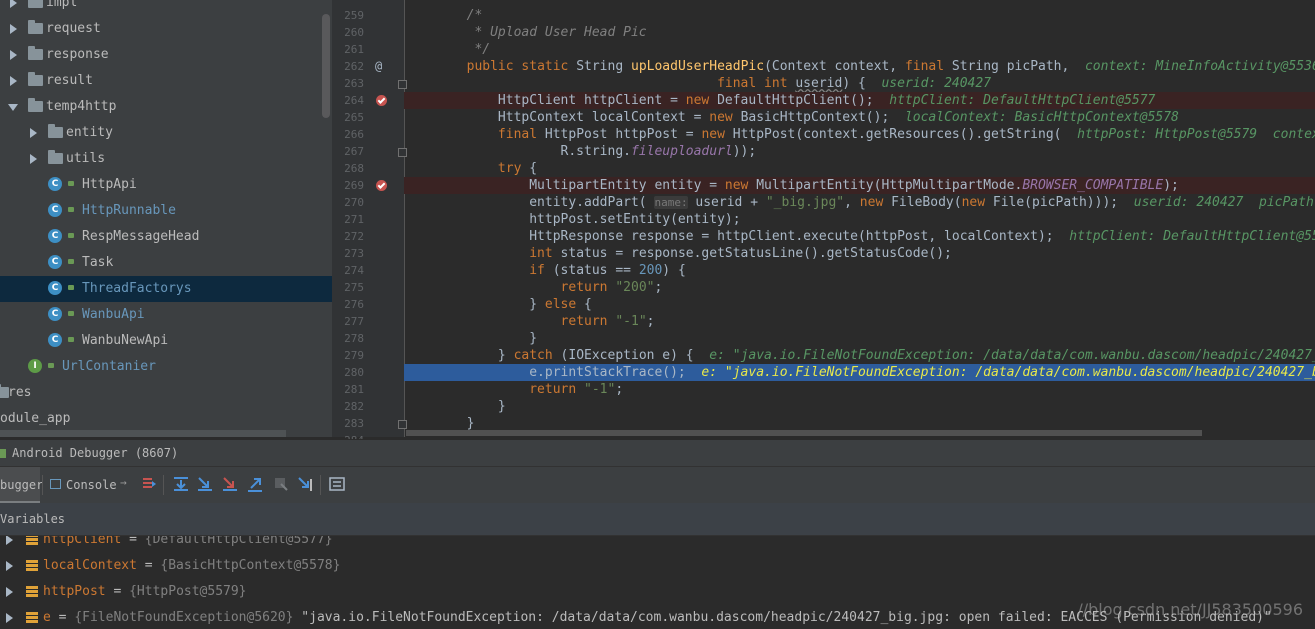 This screenshot has width=1315, height=629. I want to click on line-number: 271, so click(354, 219).